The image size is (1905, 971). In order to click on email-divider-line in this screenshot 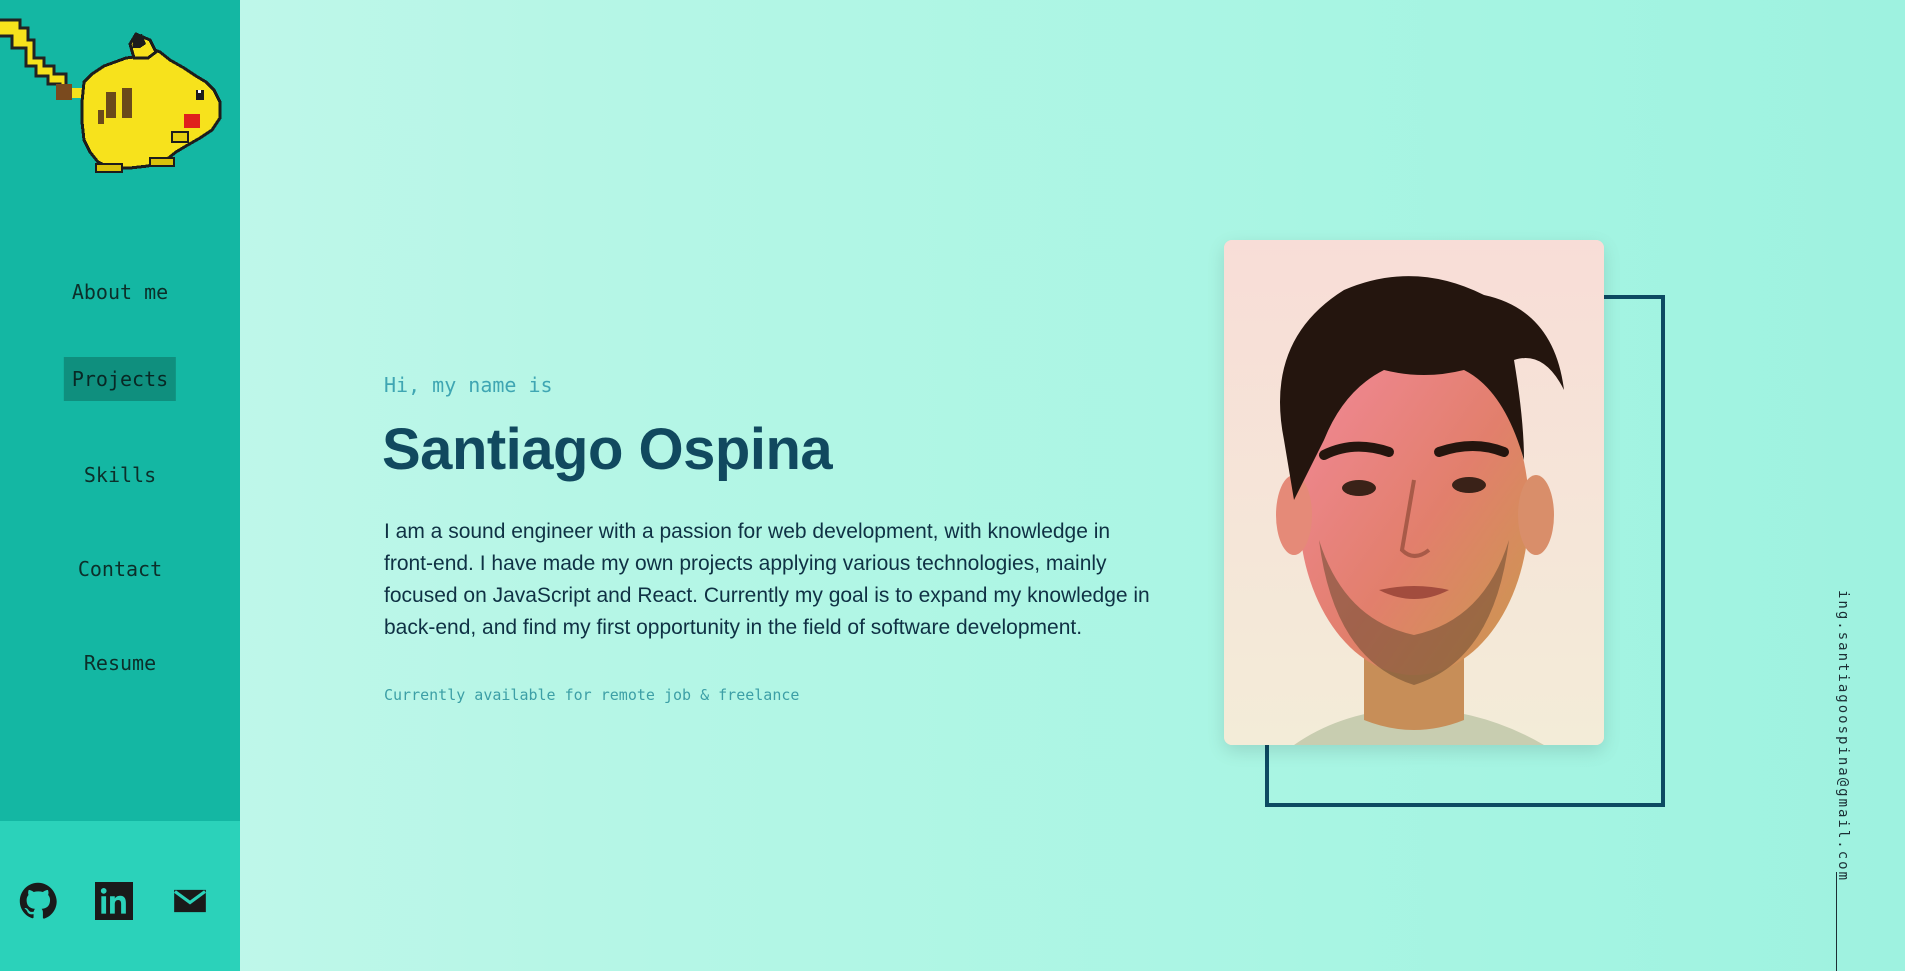, I will do `click(1836, 921)`.